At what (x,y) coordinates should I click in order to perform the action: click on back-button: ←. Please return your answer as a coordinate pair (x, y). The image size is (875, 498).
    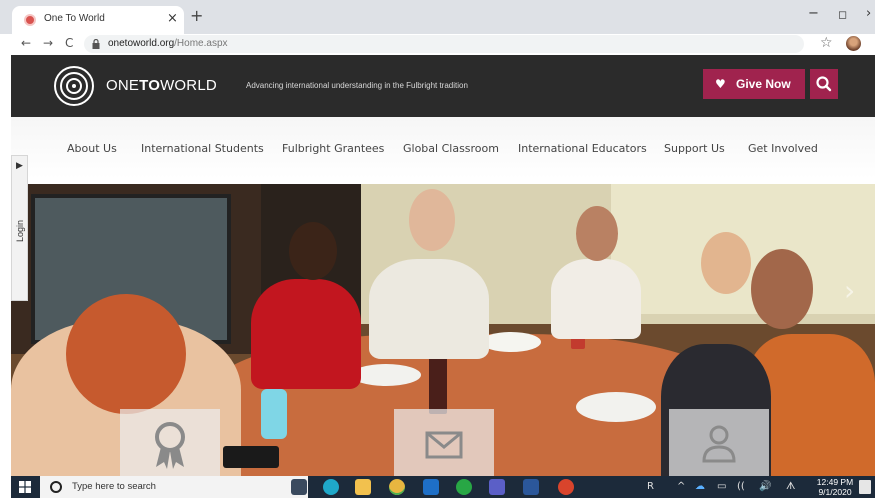
    Looking at the image, I should click on (26, 43).